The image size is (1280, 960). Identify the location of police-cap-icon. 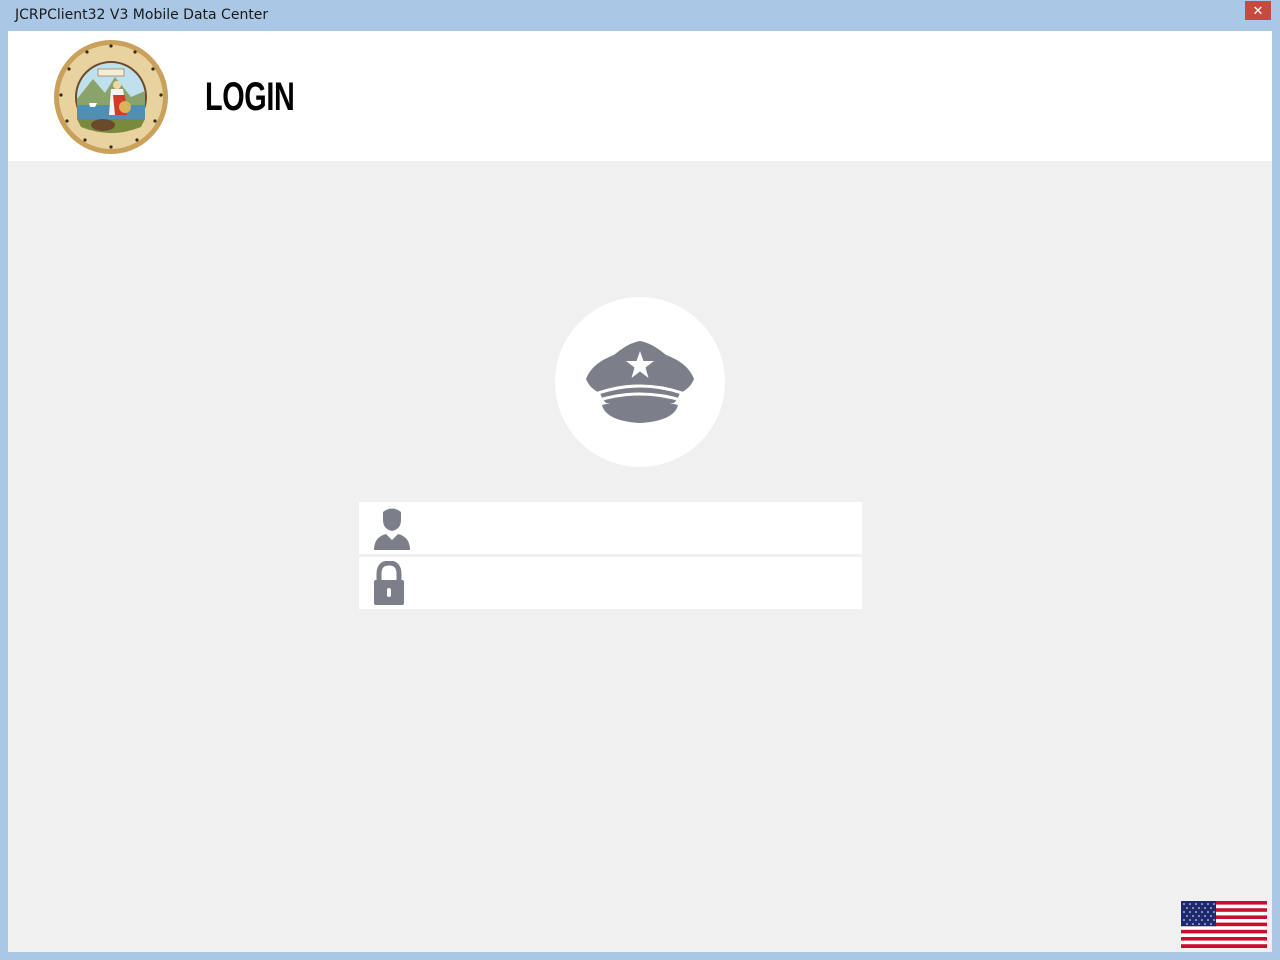
(640, 382).